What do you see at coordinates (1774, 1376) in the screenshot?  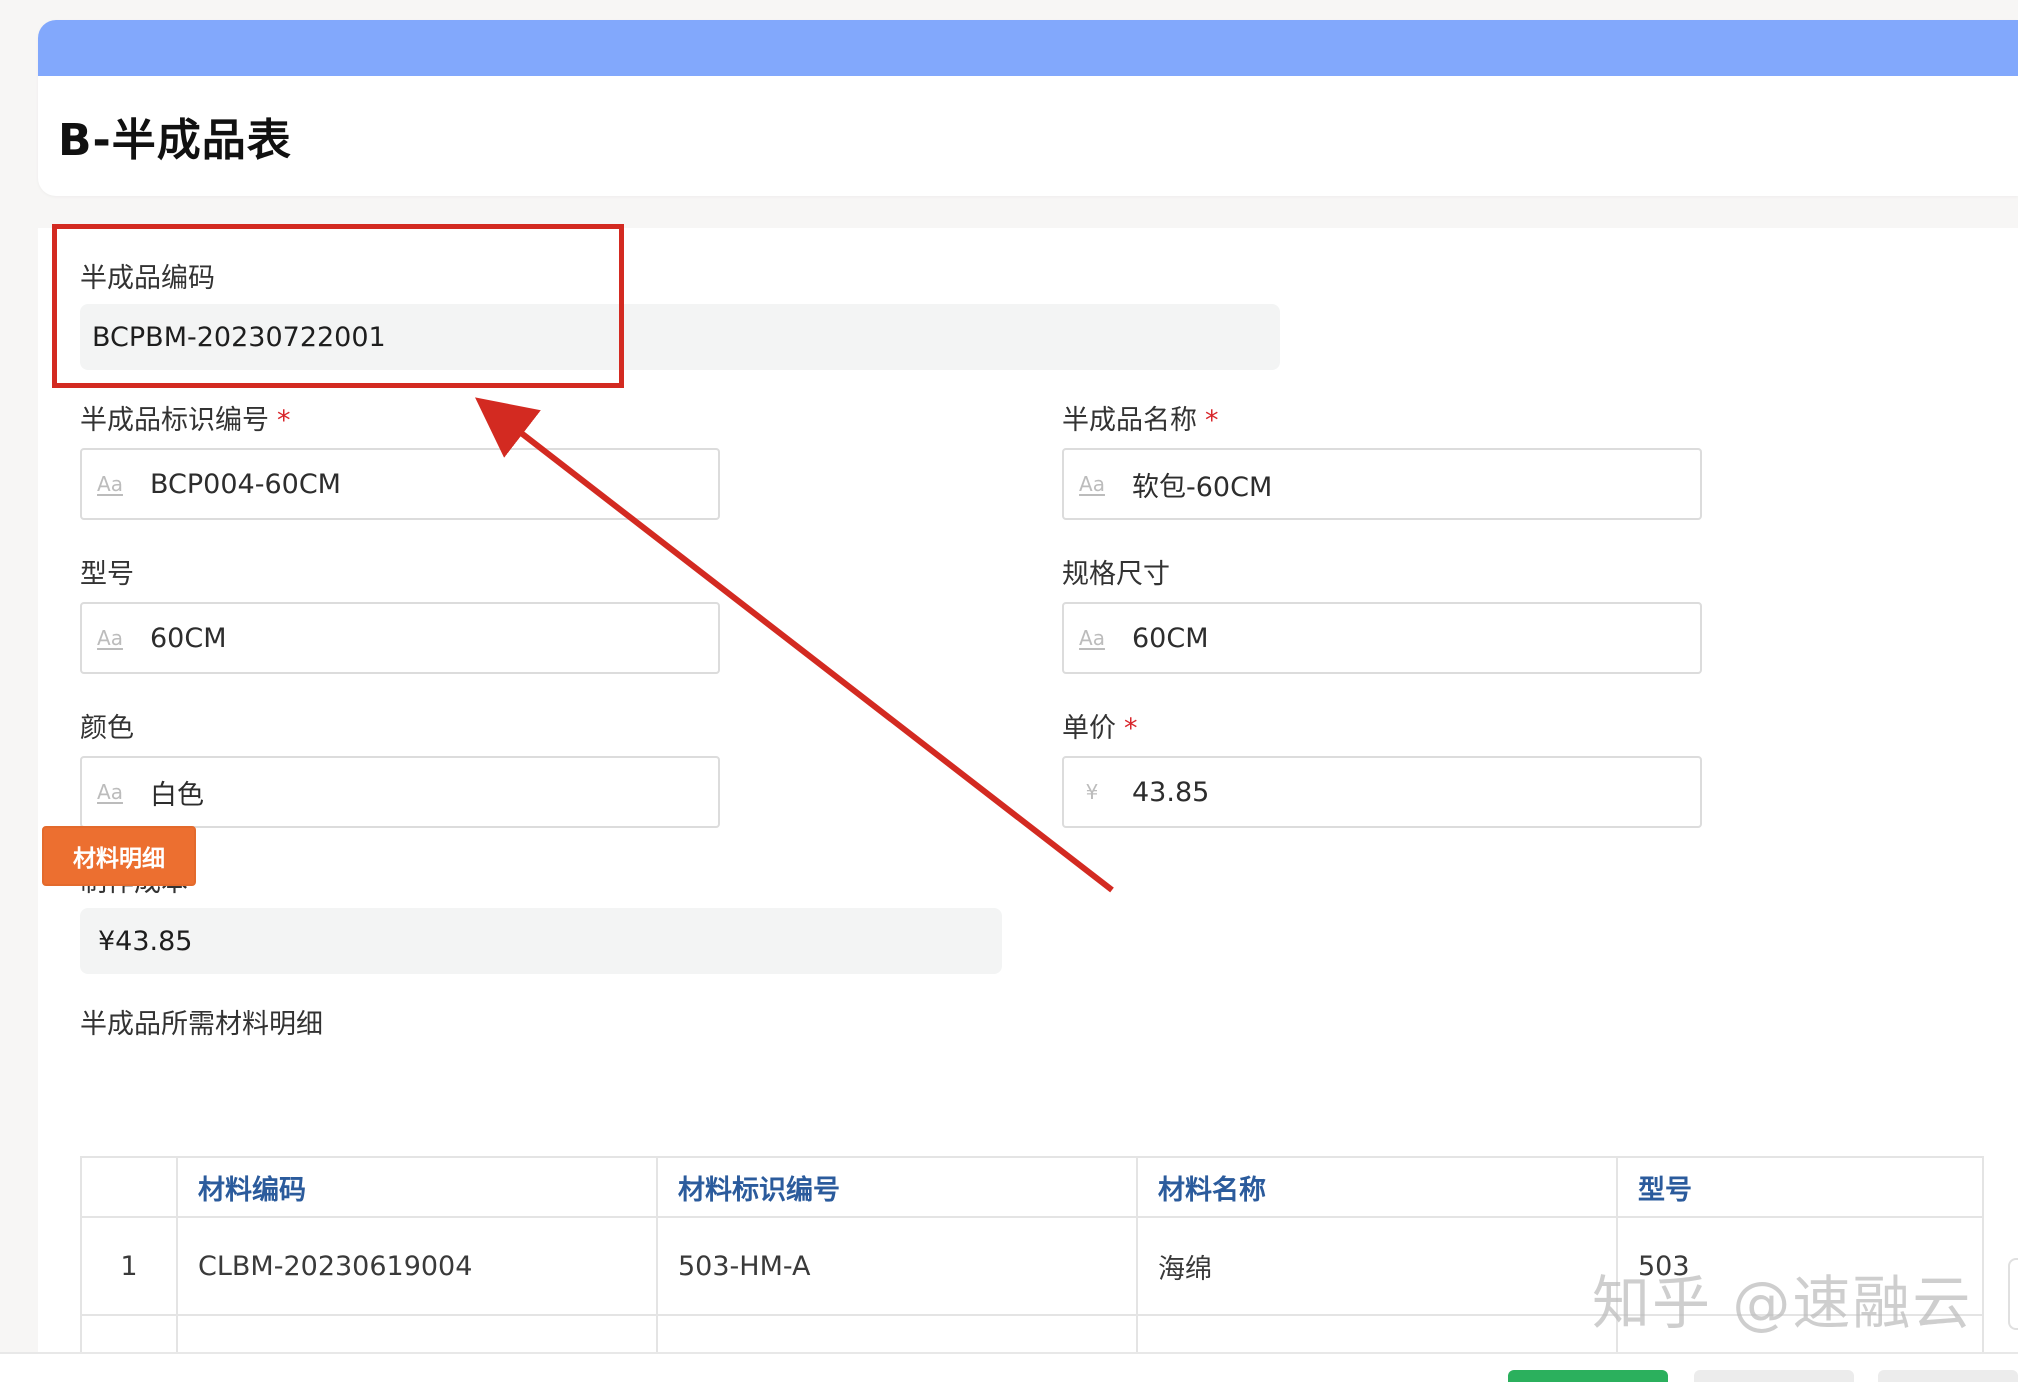 I see `footer-secondary-button` at bounding box center [1774, 1376].